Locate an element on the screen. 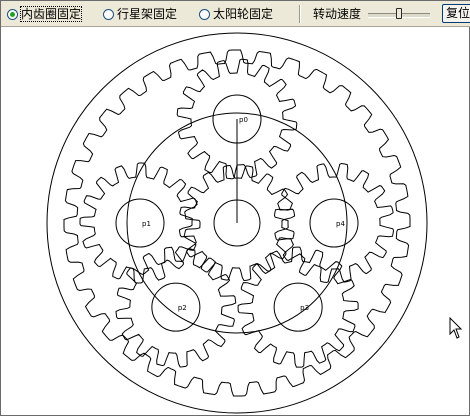 This screenshot has width=470, height=417. mode-sun-fixed-label: 太阳轮固定 is located at coordinates (243, 14).